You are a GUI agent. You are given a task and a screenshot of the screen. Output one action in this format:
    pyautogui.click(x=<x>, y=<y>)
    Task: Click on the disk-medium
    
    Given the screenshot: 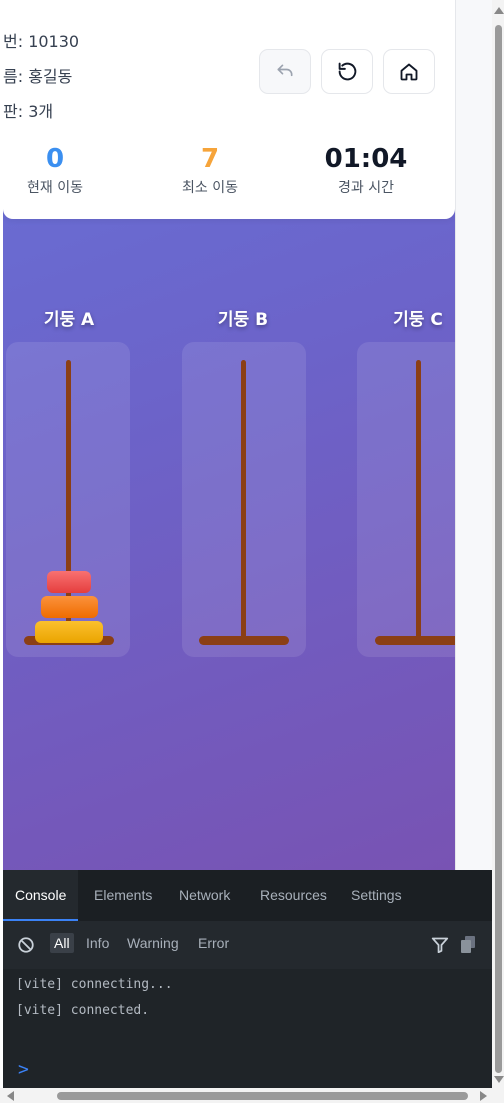 What is the action you would take?
    pyautogui.click(x=69, y=607)
    